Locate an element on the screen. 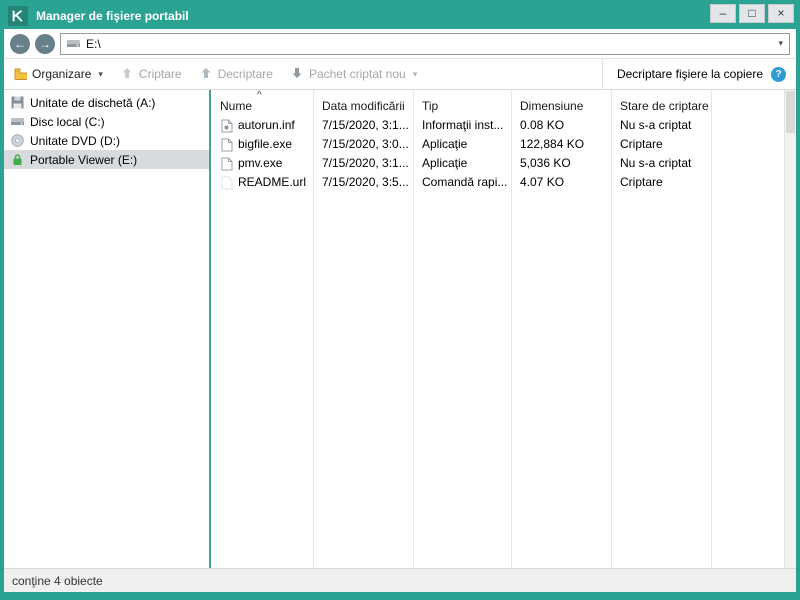 The height and width of the screenshot is (600, 800). sort-ascending-icon: ^ is located at coordinates (259, 95).